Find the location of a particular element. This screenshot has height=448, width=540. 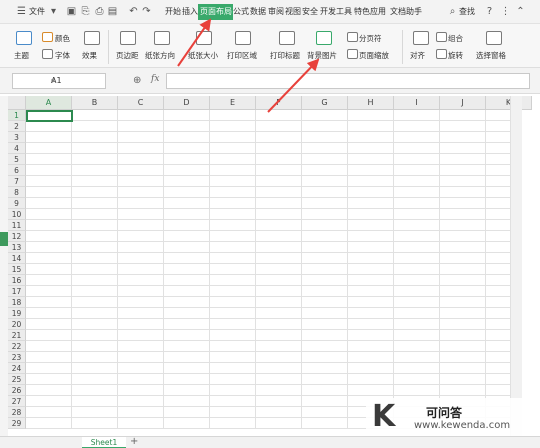

row-header: 3 is located at coordinates (17, 137).